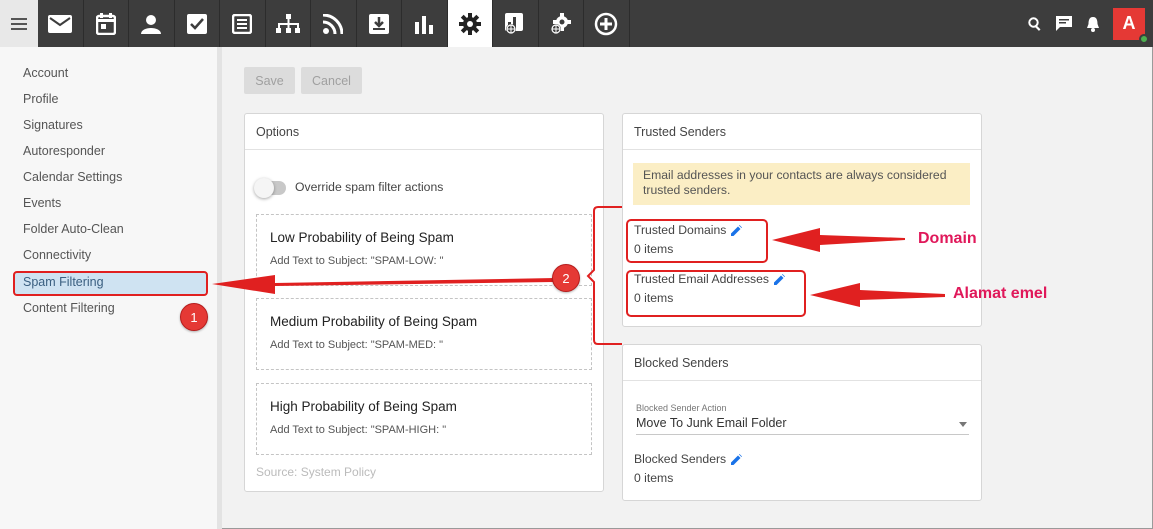 Image resolution: width=1153 pixels, height=529 pixels. I want to click on contacts-icon, so click(152, 23).